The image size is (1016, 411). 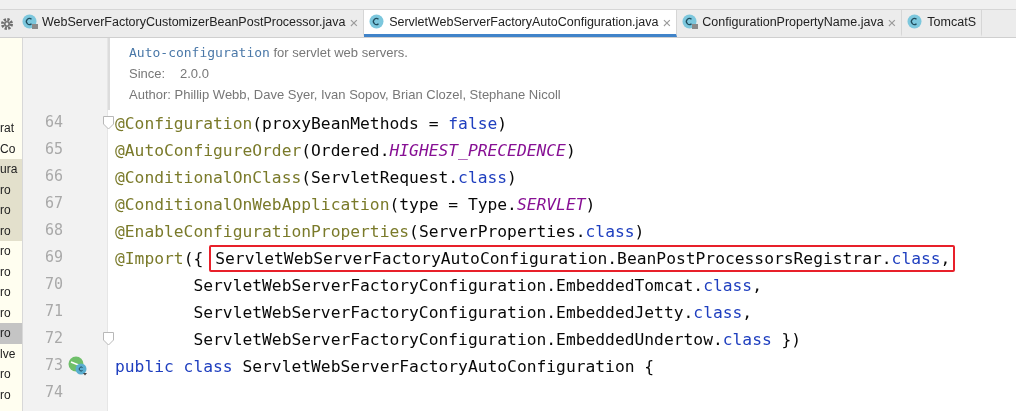 What do you see at coordinates (54, 176) in the screenshot?
I see `line-number: 66` at bounding box center [54, 176].